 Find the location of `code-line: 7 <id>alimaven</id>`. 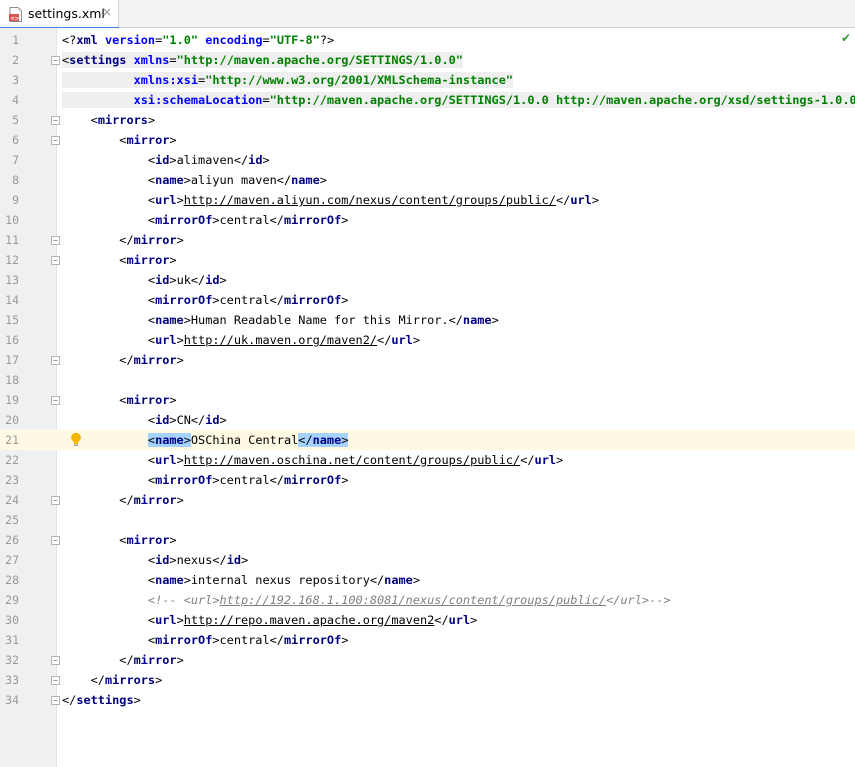

code-line: 7 <id>alimaven</id> is located at coordinates (427, 160).